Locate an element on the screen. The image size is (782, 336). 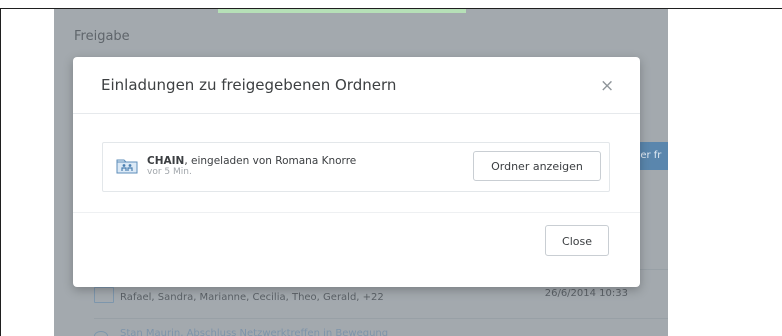
window-left-border is located at coordinates (0, 172).